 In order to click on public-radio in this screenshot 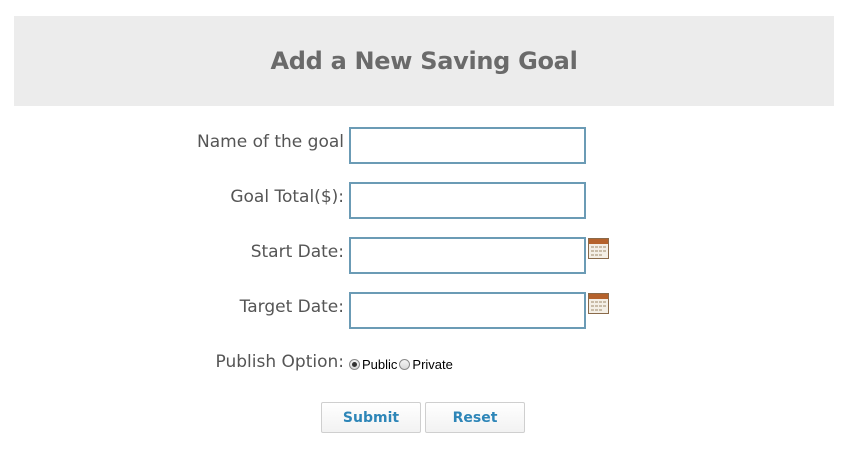, I will do `click(354, 364)`.